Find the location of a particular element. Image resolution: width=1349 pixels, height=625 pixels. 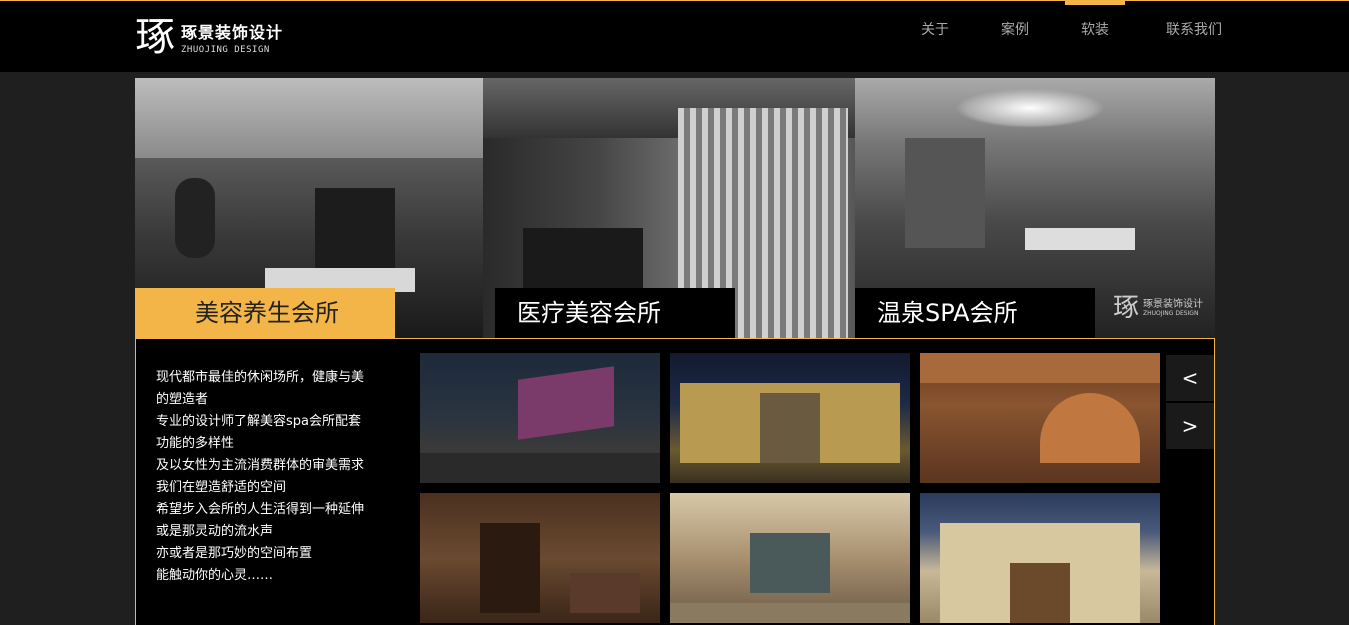

ornament-shape is located at coordinates (195, 218).